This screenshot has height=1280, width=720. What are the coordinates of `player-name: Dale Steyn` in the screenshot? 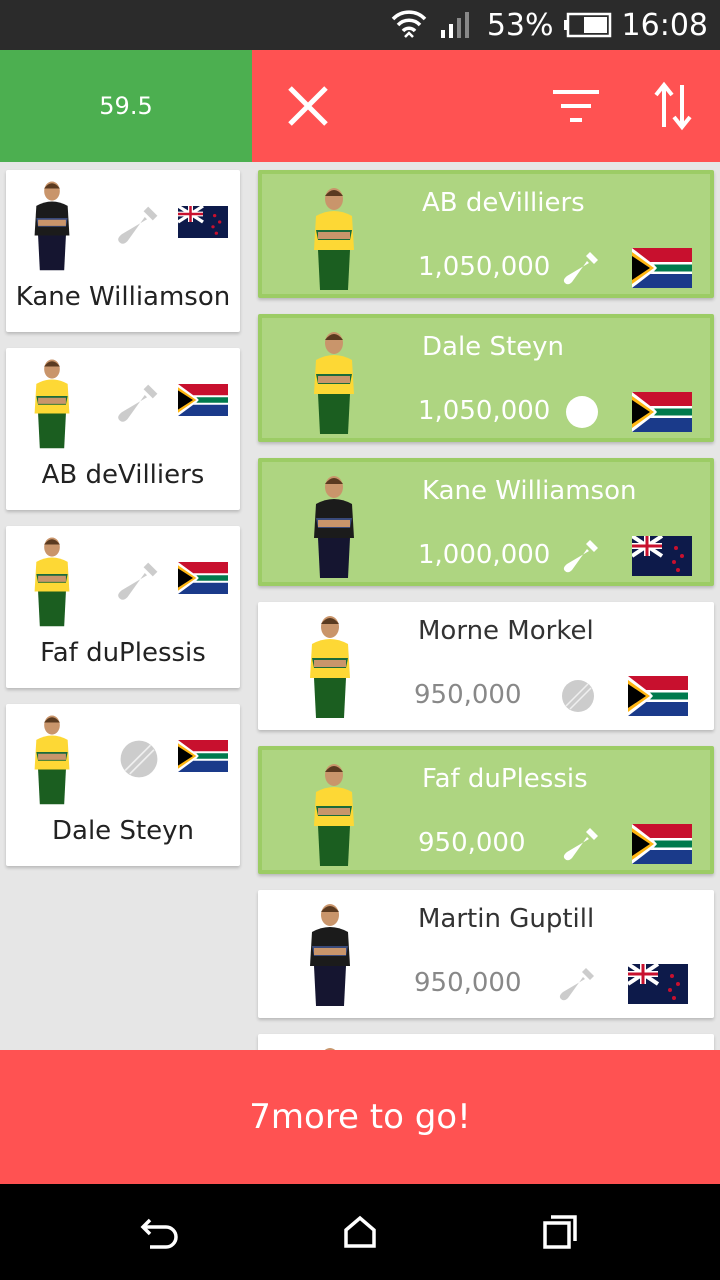 It's located at (493, 347).